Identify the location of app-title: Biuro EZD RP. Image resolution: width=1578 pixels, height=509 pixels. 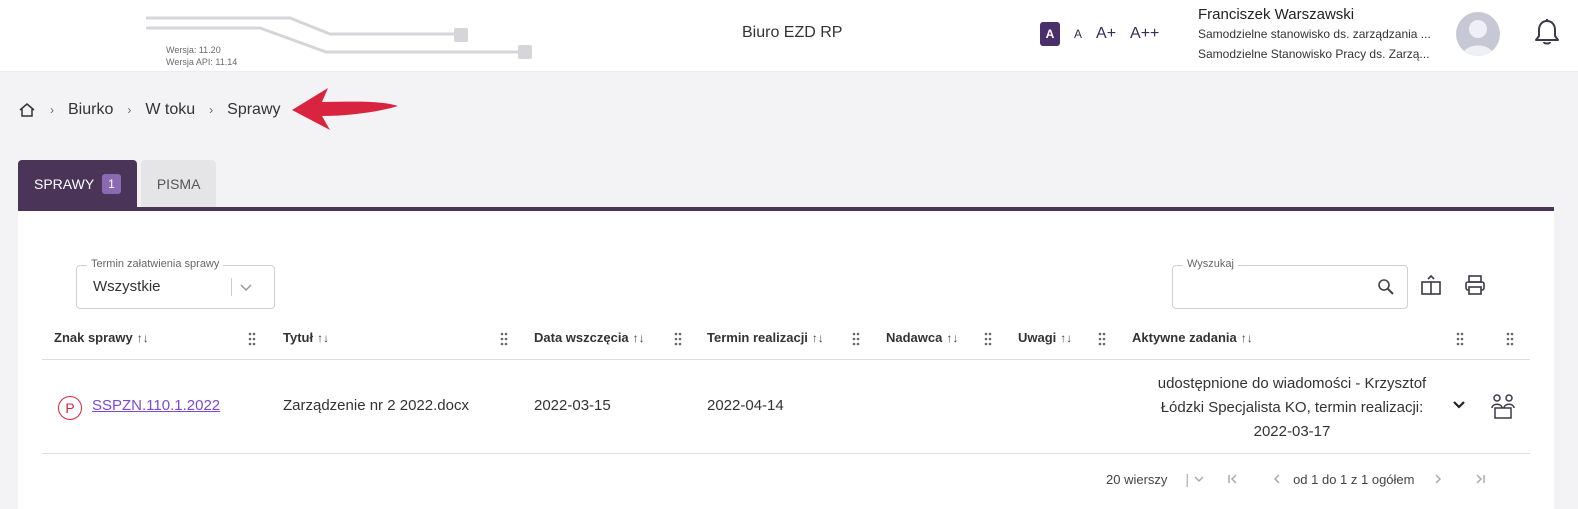
(792, 32).